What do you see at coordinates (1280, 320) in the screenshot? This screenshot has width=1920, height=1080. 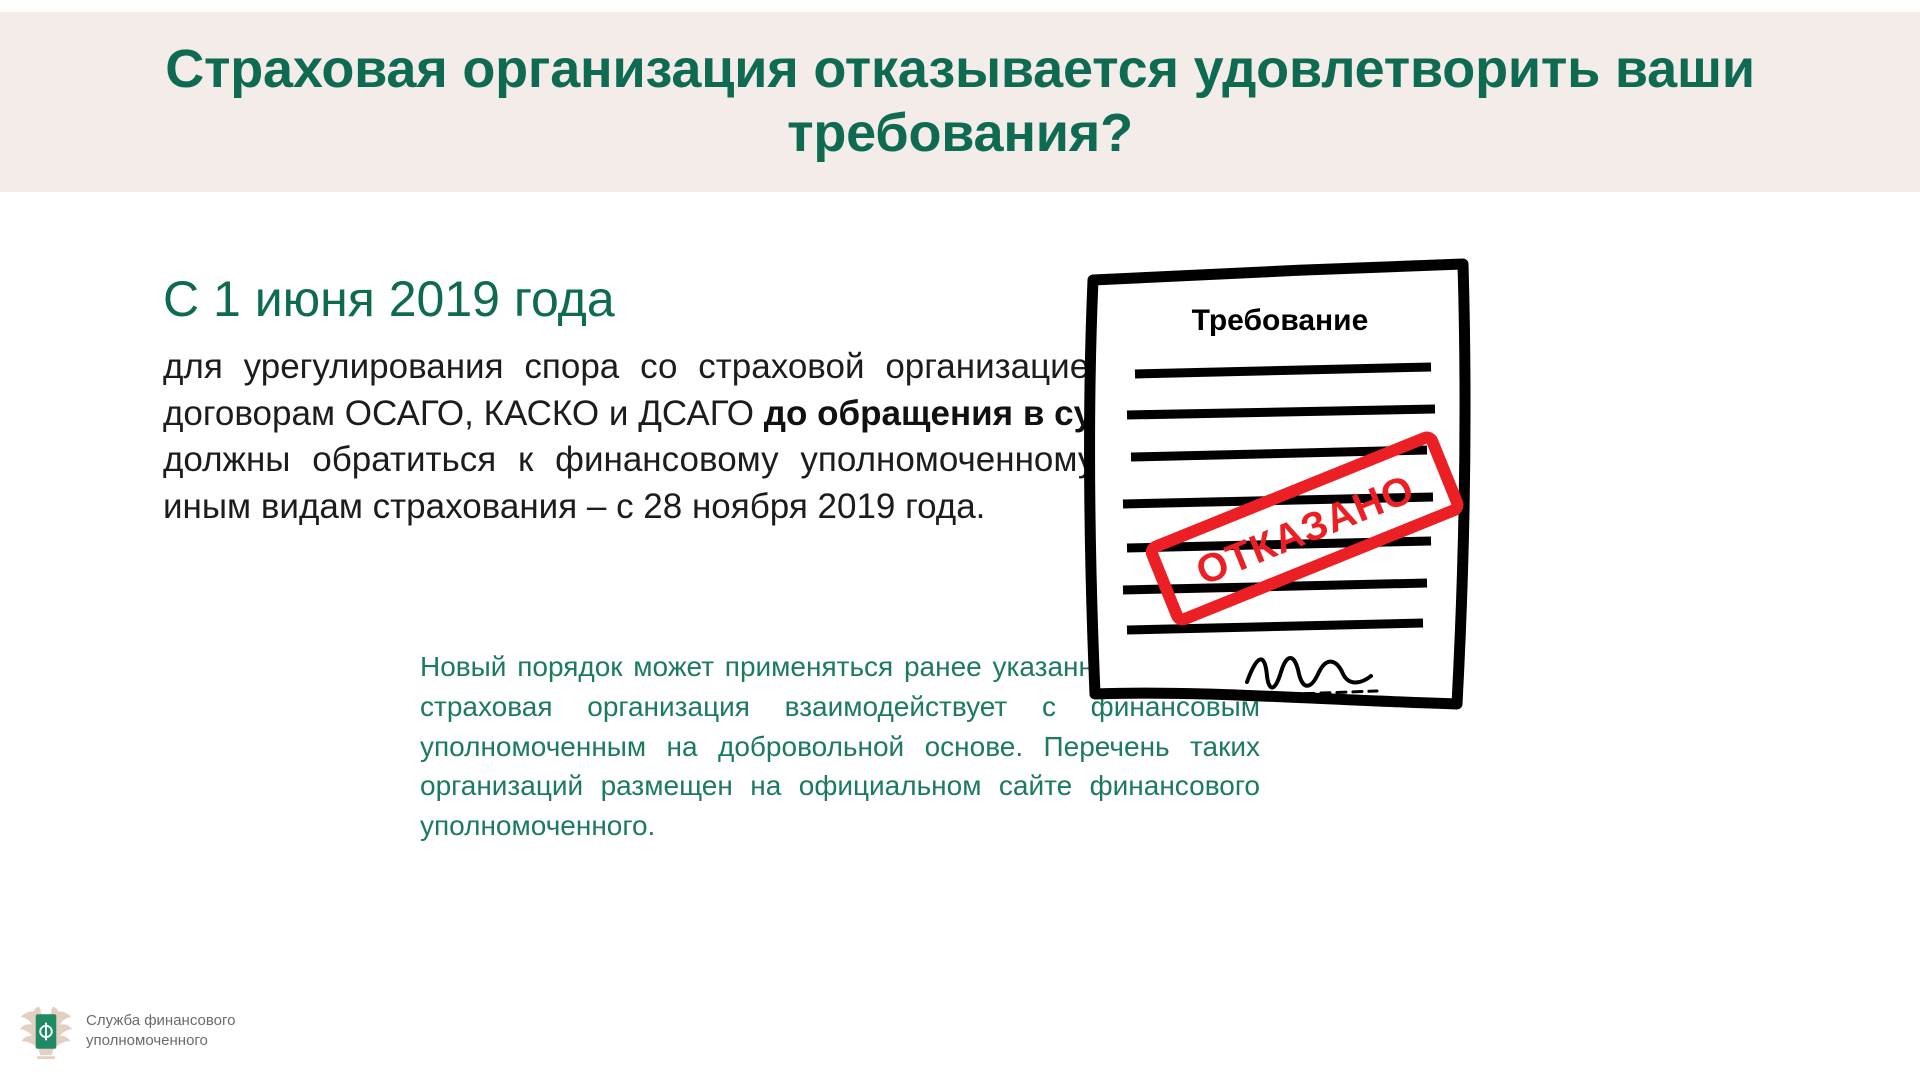 I see `document-title: Требование` at bounding box center [1280, 320].